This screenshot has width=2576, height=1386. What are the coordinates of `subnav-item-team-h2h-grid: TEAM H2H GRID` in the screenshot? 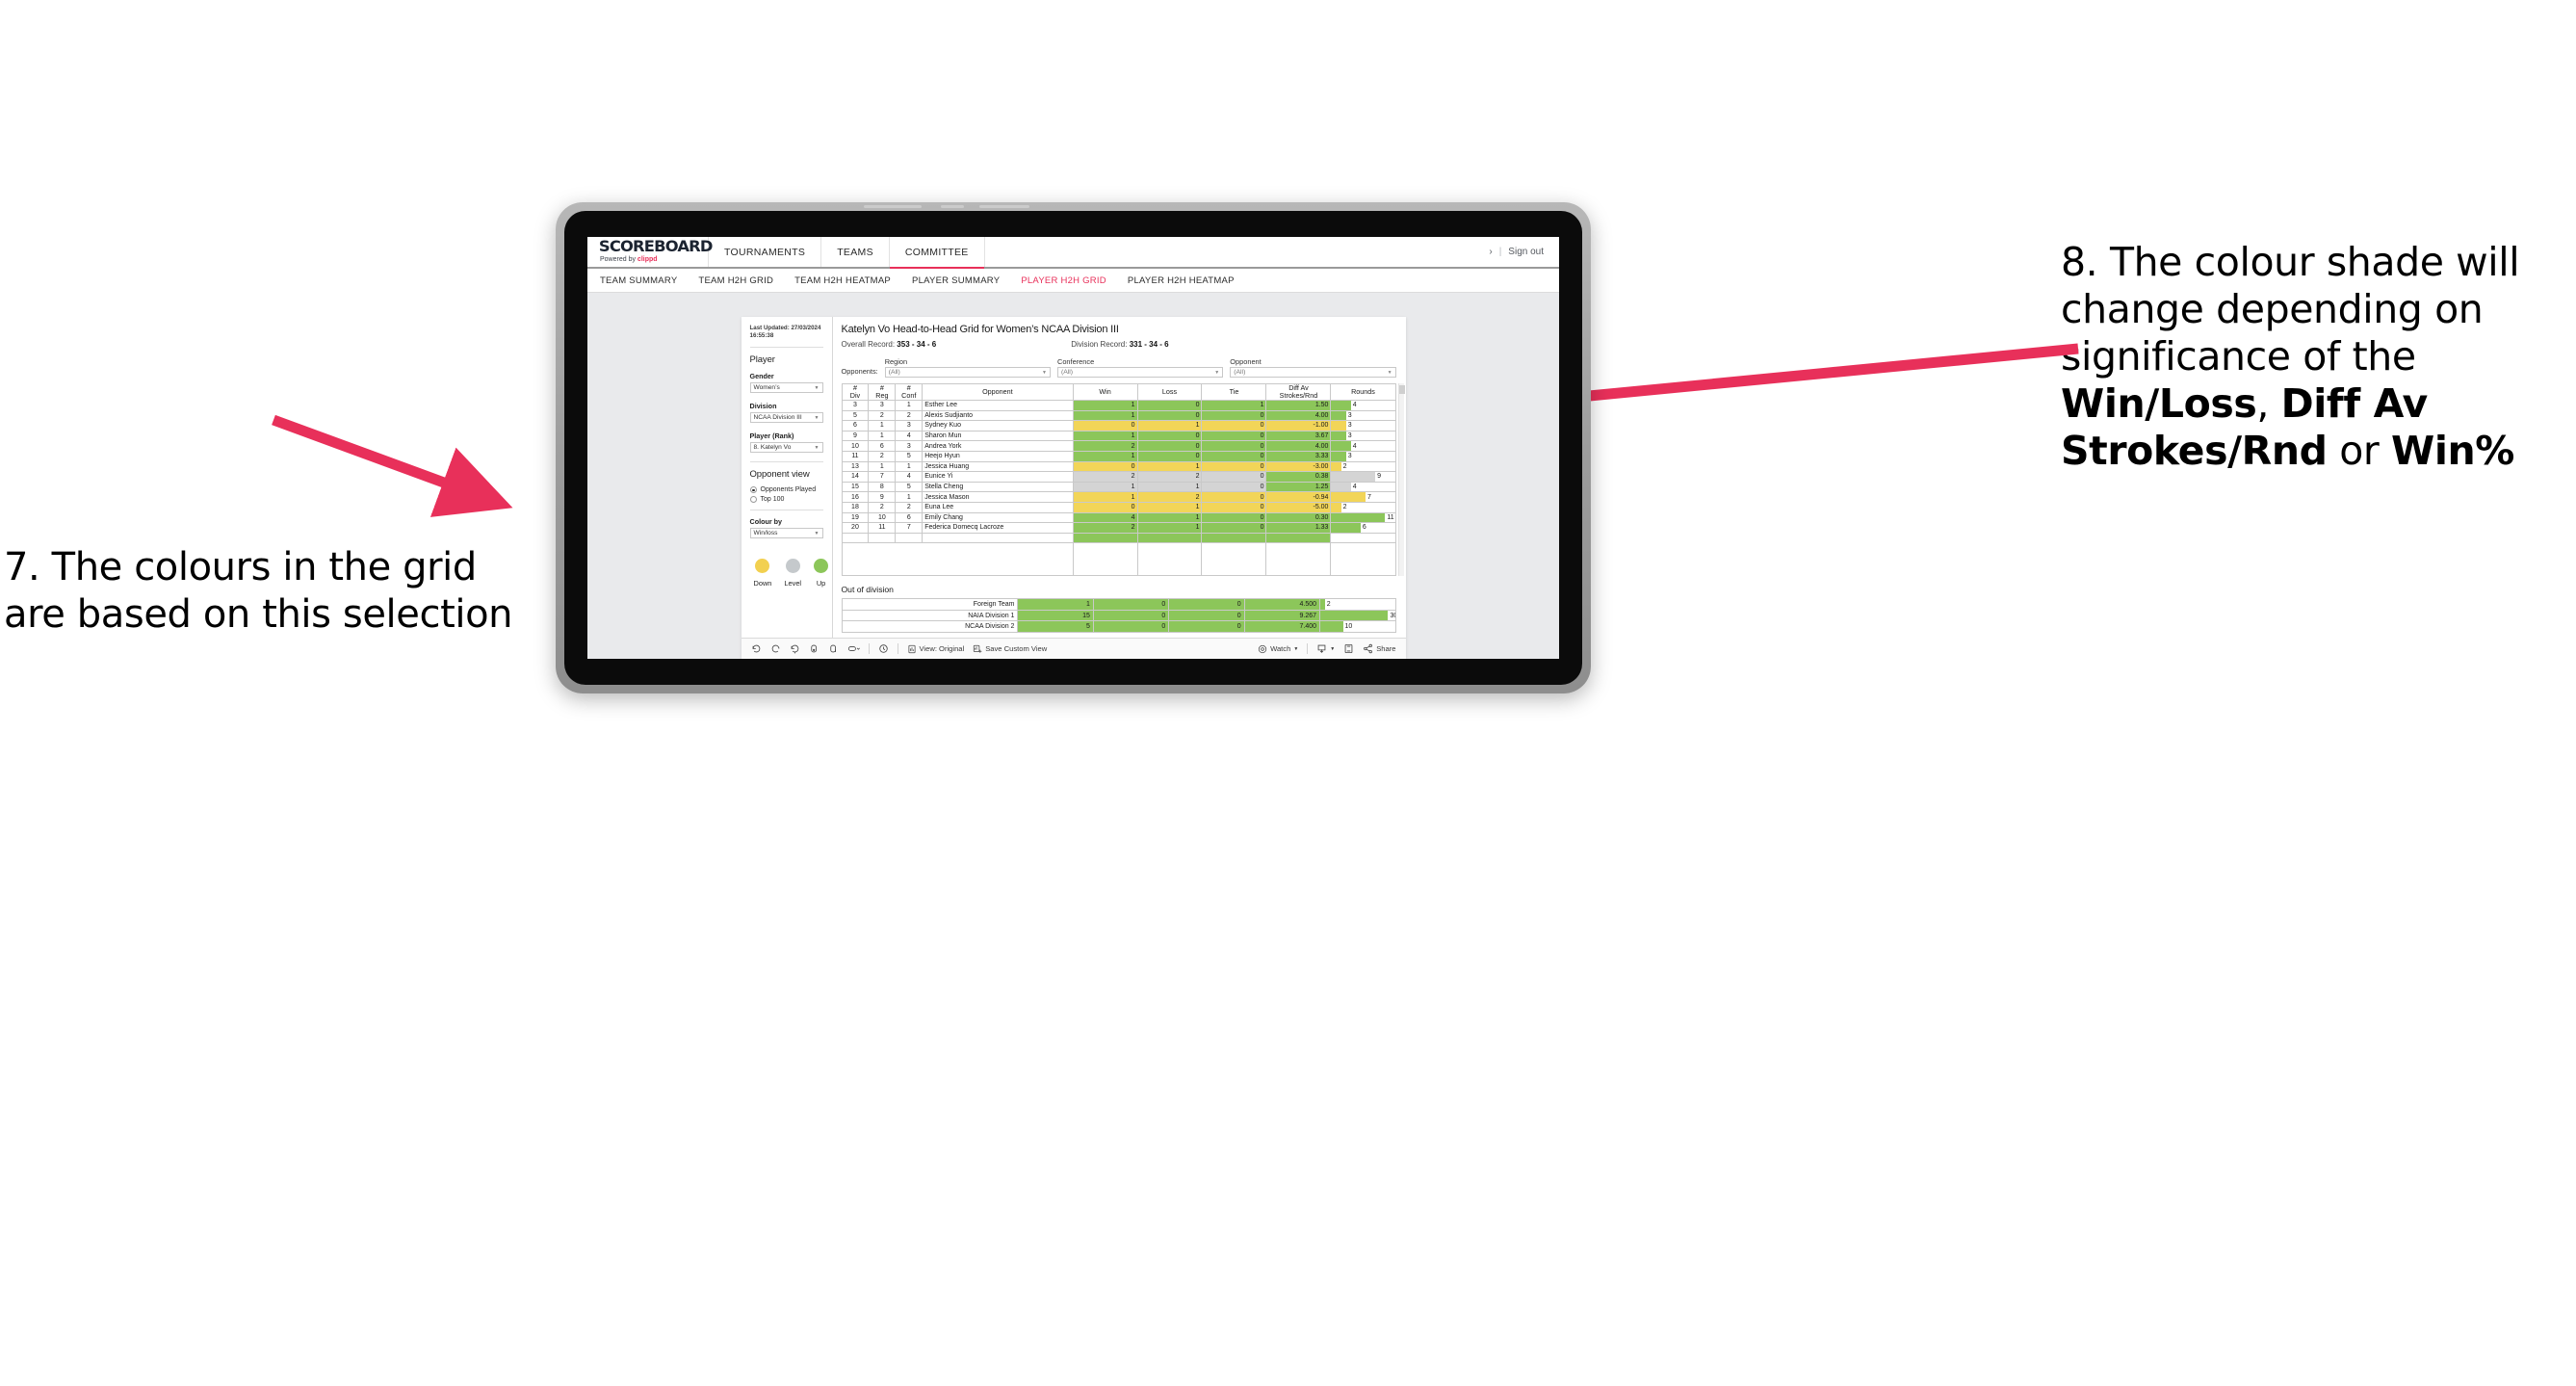 It's located at (735, 280).